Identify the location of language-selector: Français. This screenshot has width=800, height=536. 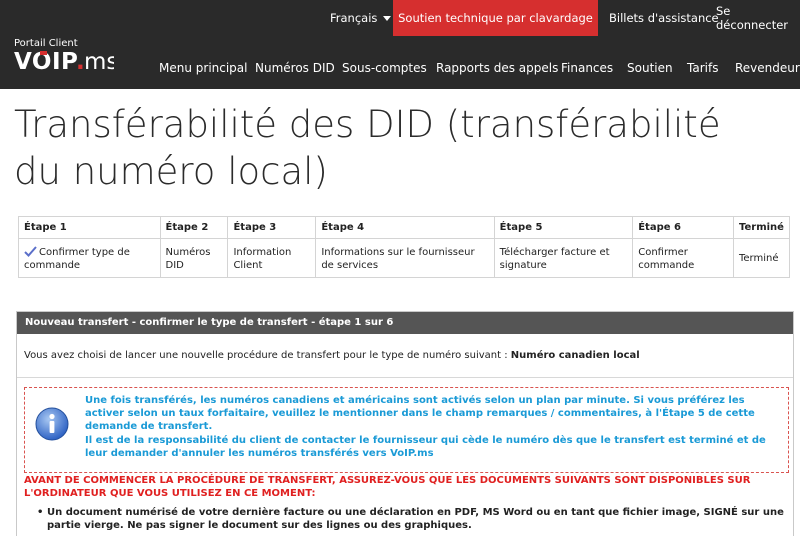
(361, 18).